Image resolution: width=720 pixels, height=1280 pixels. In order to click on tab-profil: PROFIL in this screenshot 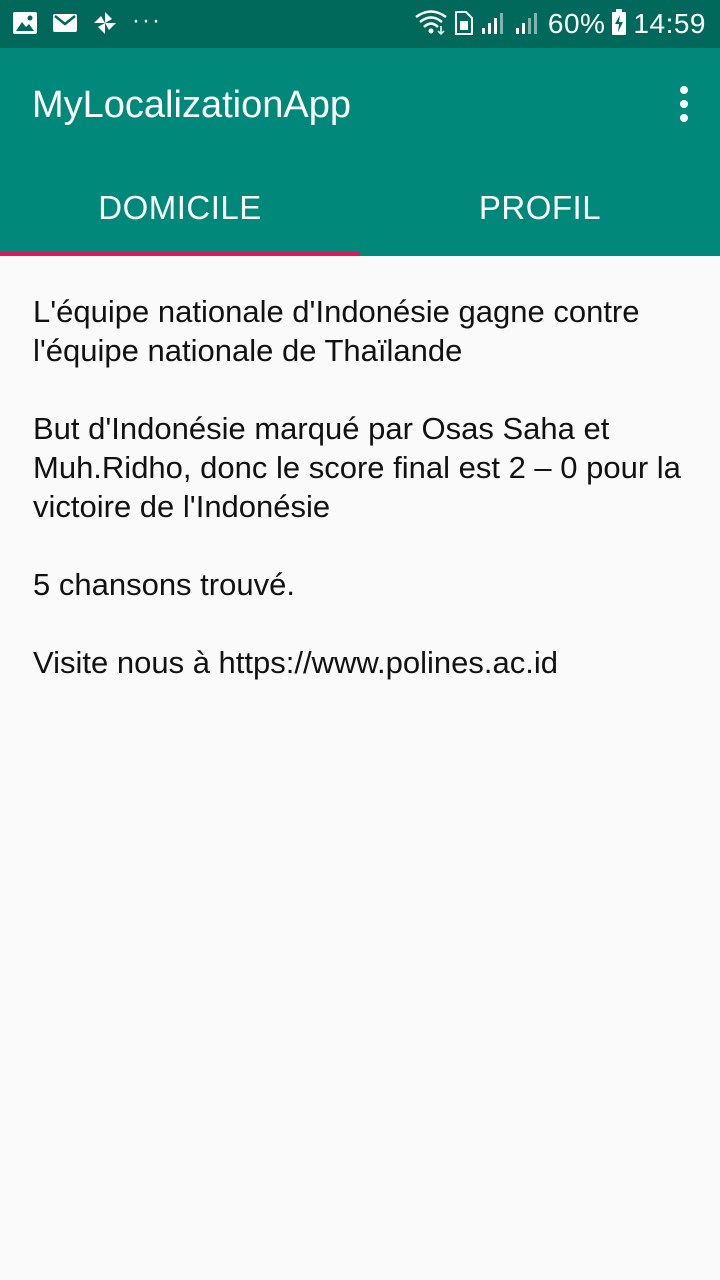, I will do `click(540, 208)`.